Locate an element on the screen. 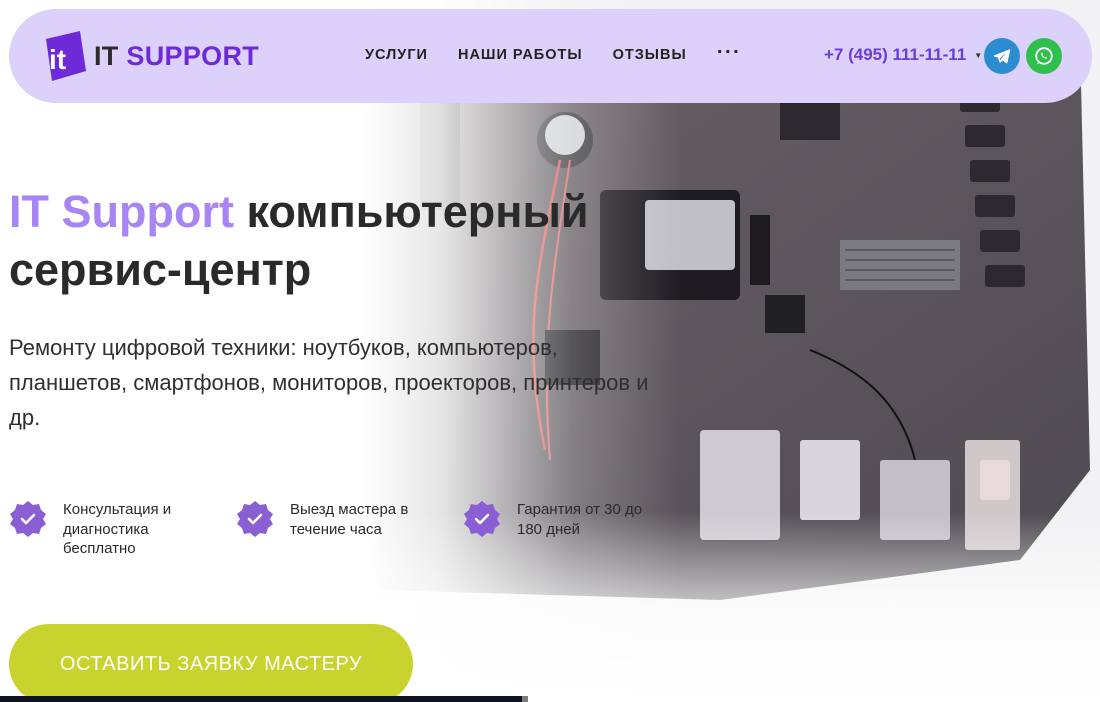  feature-text: Гарантия от 30 до 180 дней is located at coordinates (580, 519).